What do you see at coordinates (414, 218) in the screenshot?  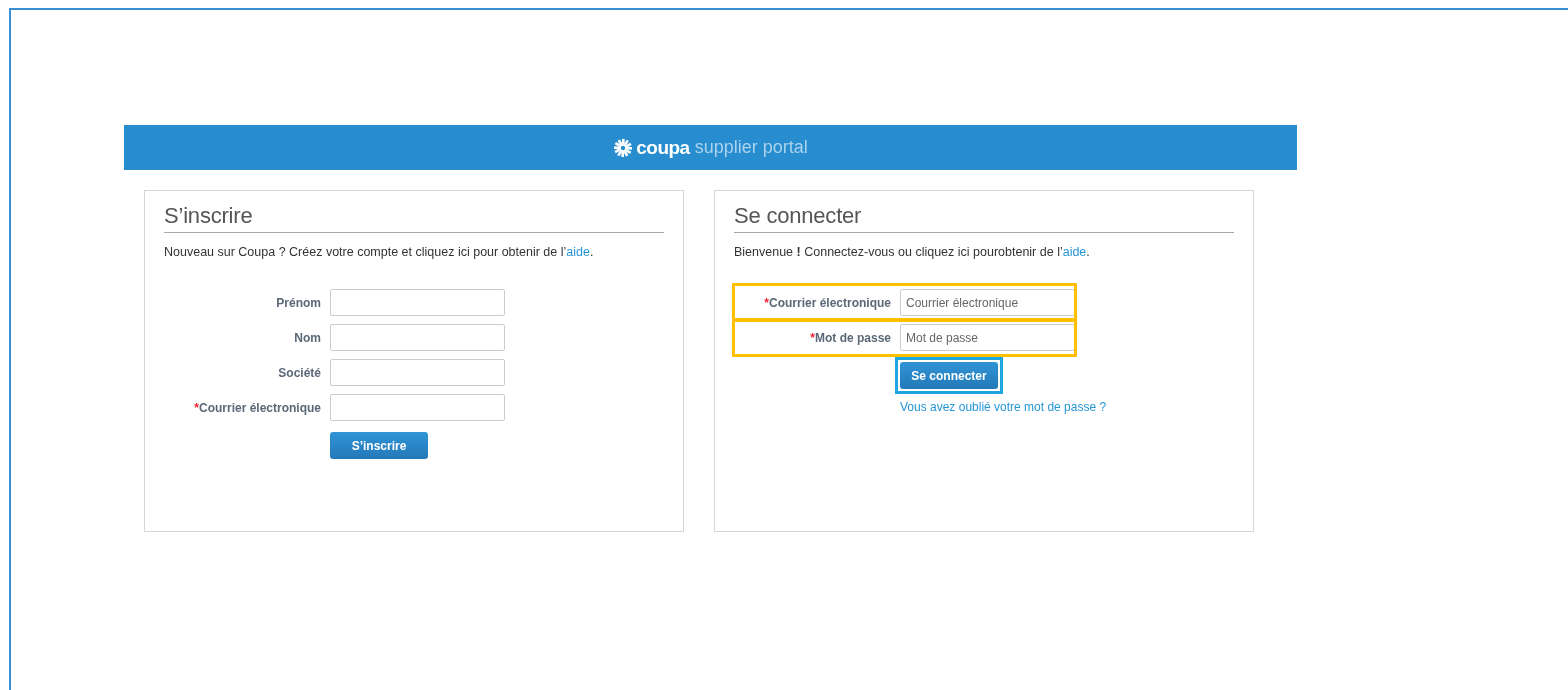 I see `card-title: S’inscrire` at bounding box center [414, 218].